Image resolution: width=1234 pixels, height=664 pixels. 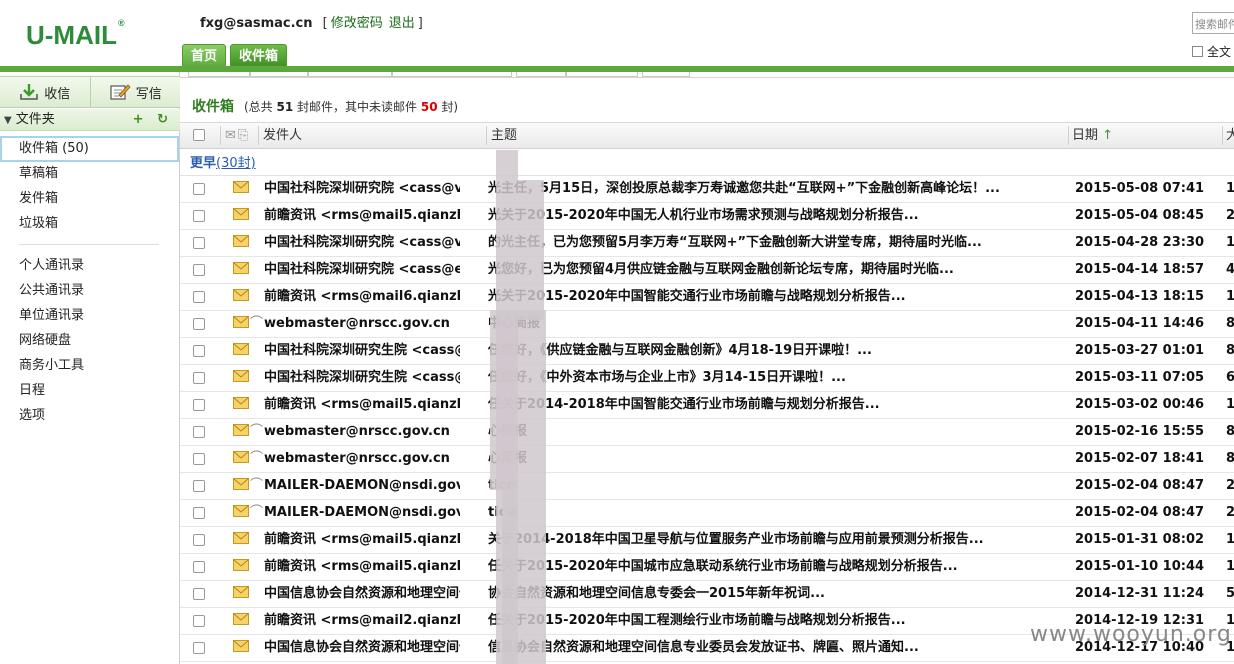 What do you see at coordinates (135, 92) in the screenshot?
I see `compose-button: 写信` at bounding box center [135, 92].